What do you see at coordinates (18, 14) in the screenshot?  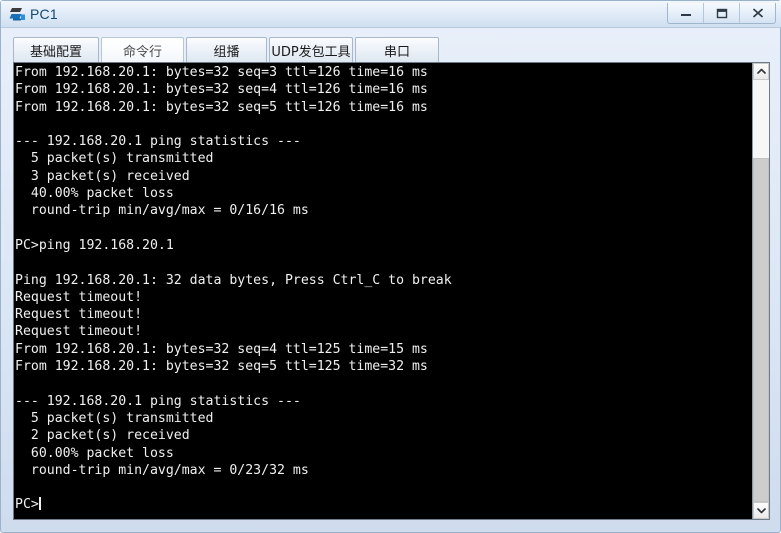 I see `pc-device-icon` at bounding box center [18, 14].